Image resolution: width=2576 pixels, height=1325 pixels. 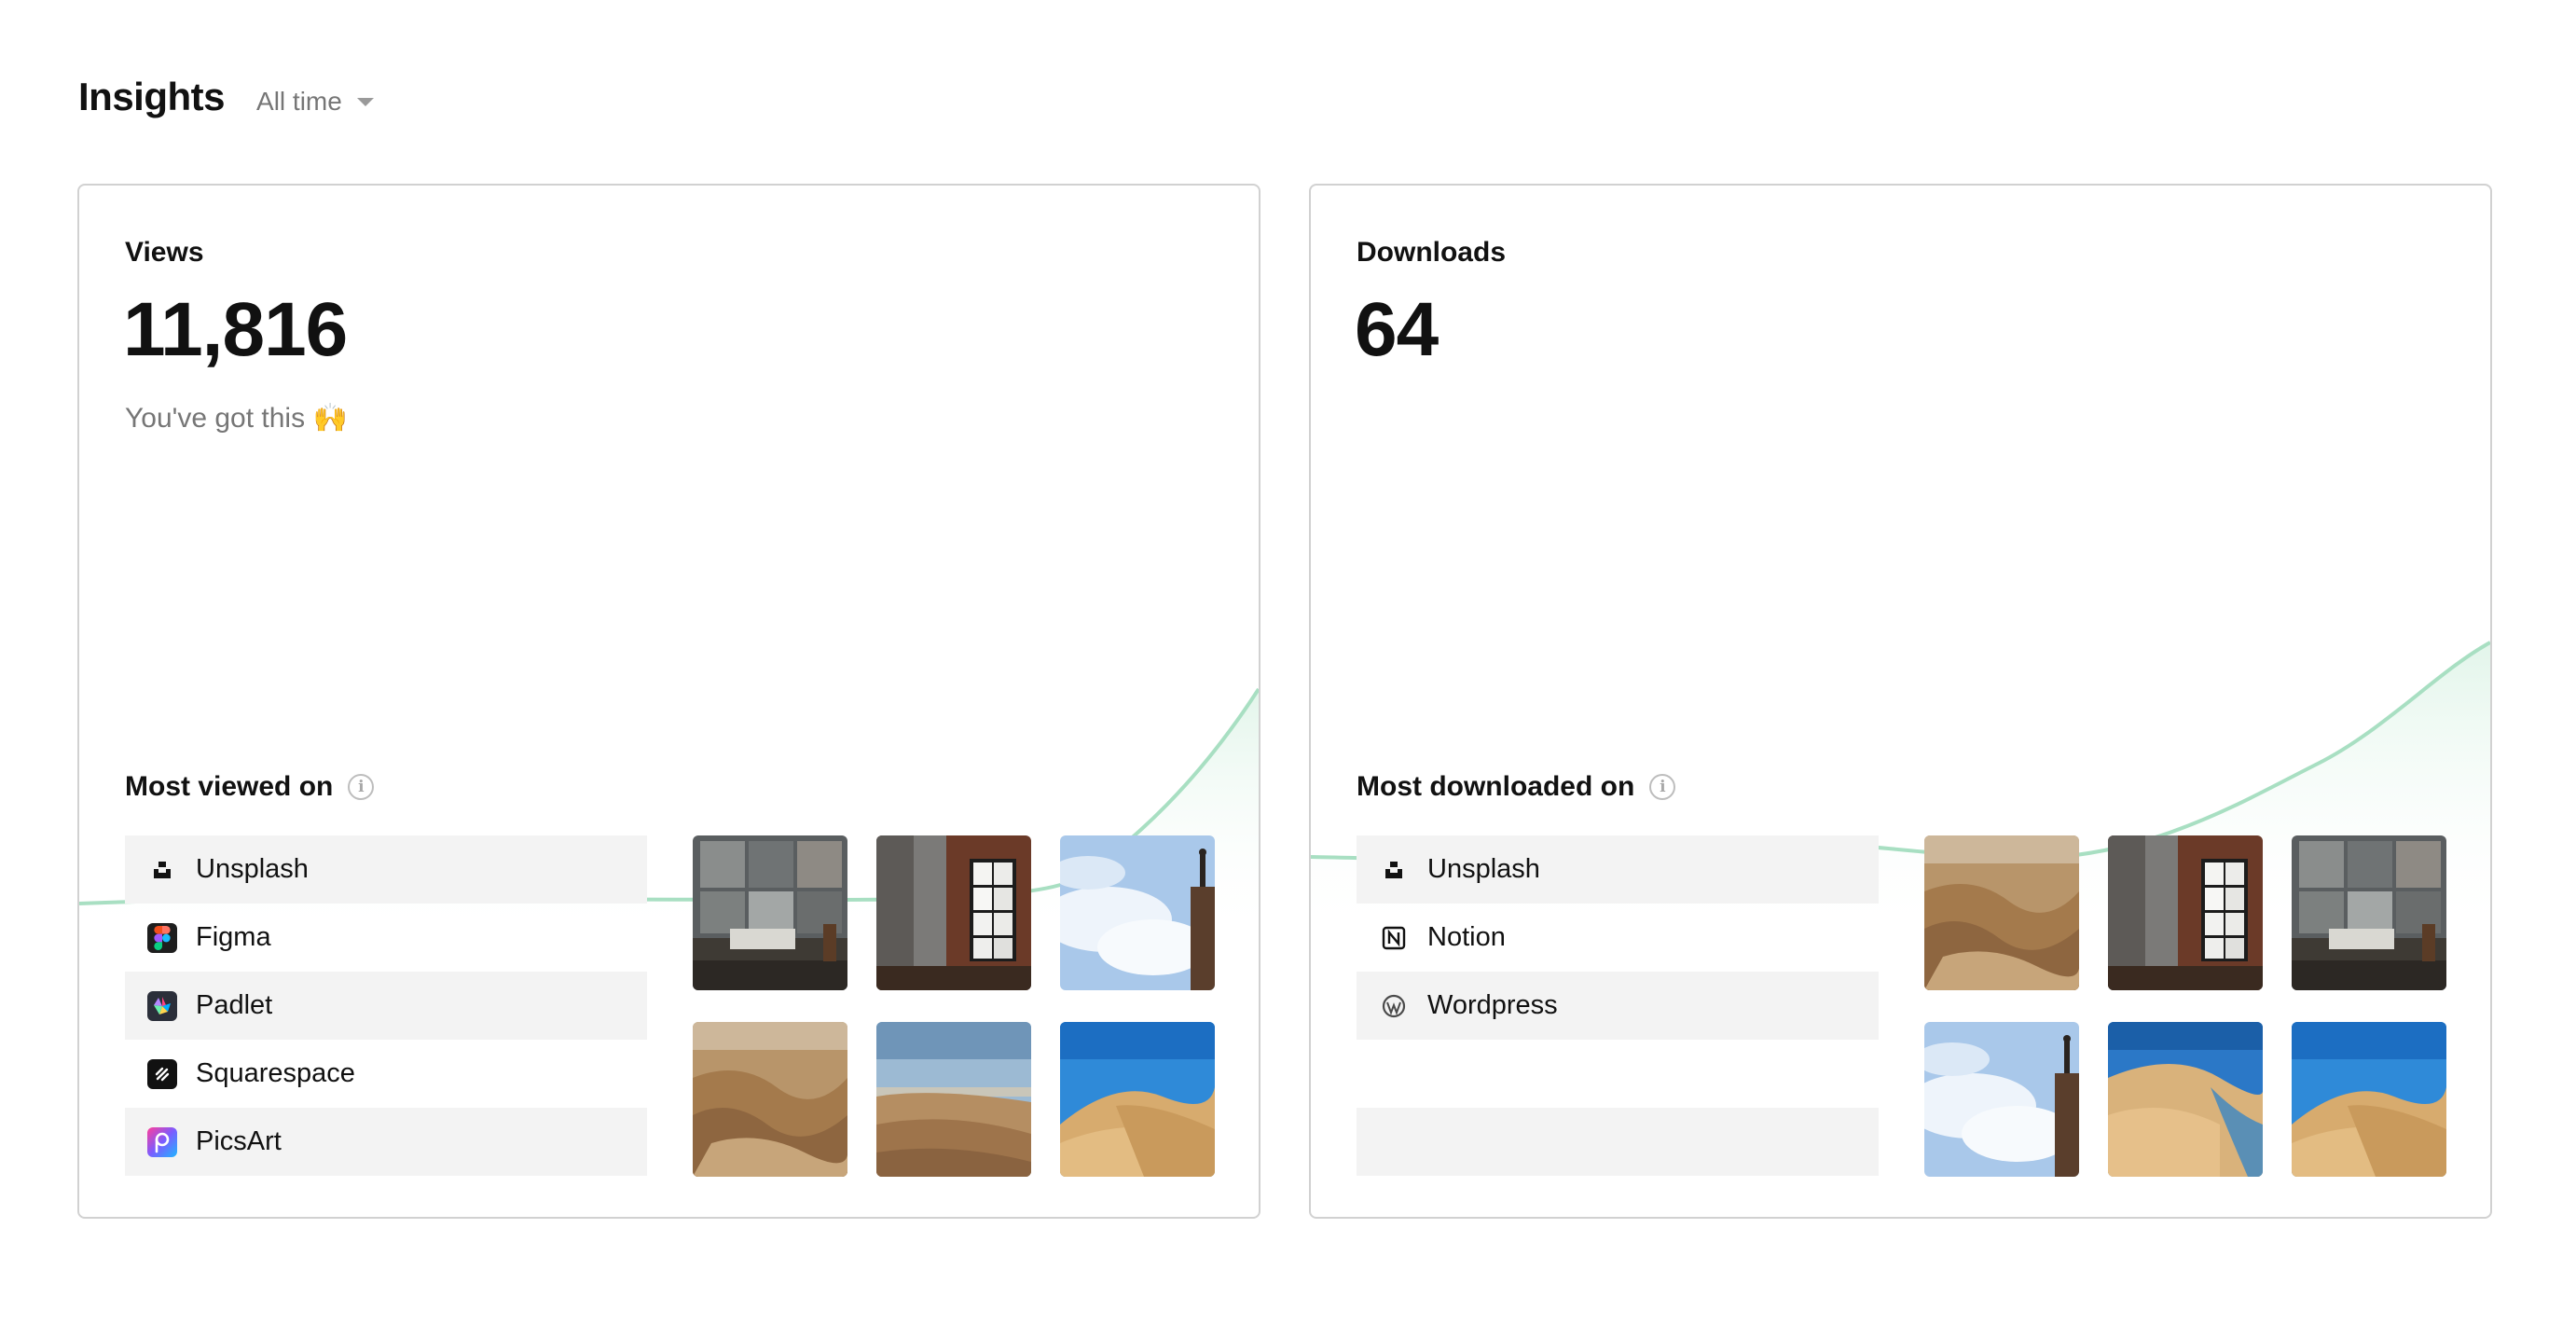 What do you see at coordinates (234, 1005) in the screenshot?
I see `platform-name: Padlet` at bounding box center [234, 1005].